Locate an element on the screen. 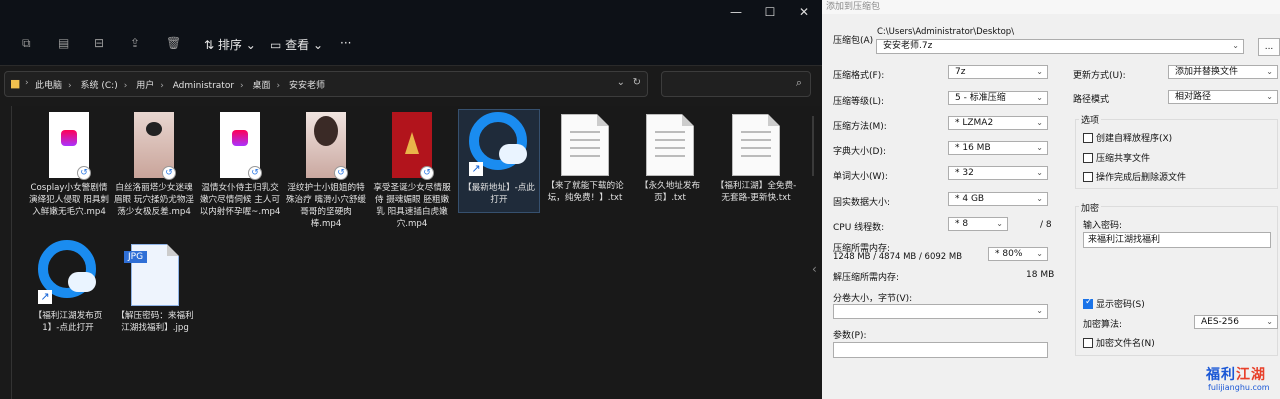 This screenshot has height=399, width=1280. level-select: 5 - 标准压缩 ⌄ is located at coordinates (998, 98).